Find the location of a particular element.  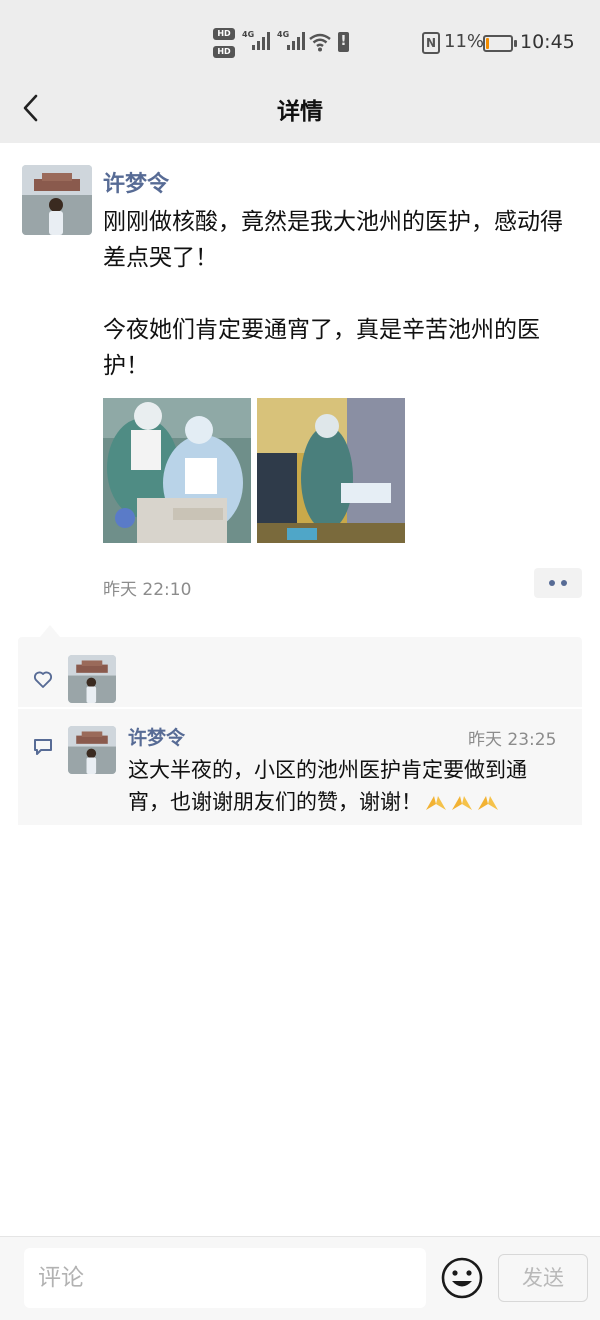

hd-badge-1: HD is located at coordinates (224, 34).